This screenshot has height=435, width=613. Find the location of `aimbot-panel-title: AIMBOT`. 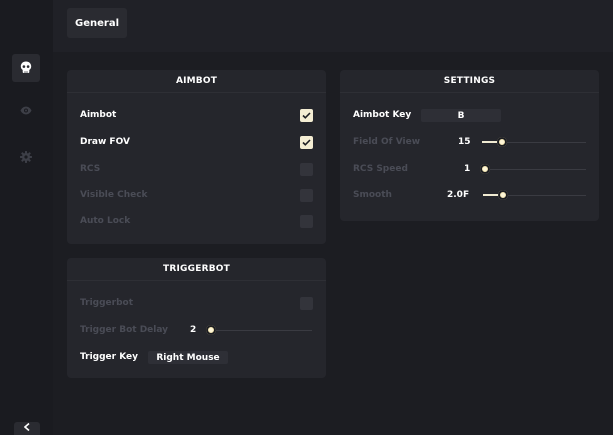

aimbot-panel-title: AIMBOT is located at coordinates (196, 81).